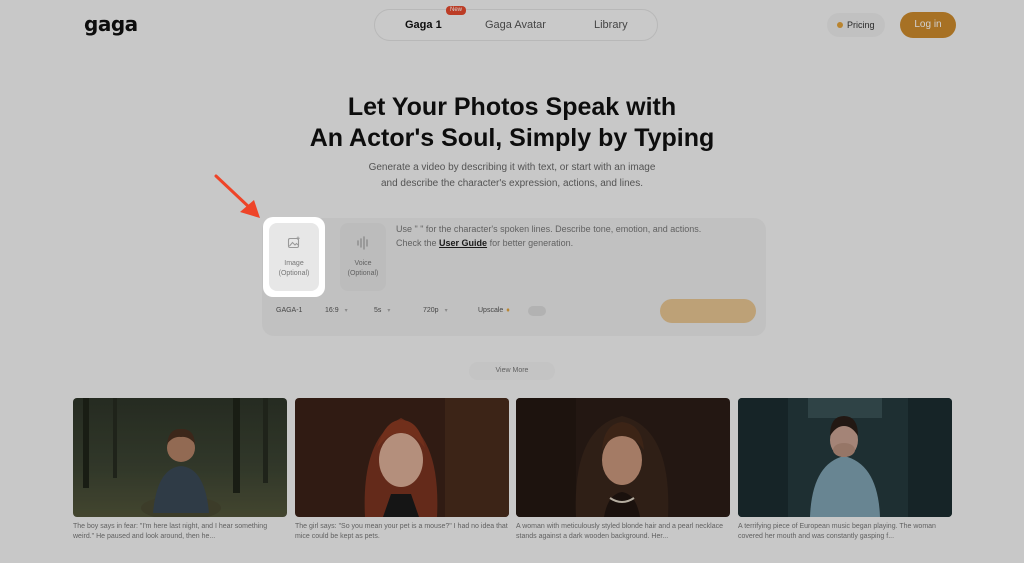 This screenshot has width=1024, height=563. What do you see at coordinates (456, 10) in the screenshot?
I see `new-badge: New` at bounding box center [456, 10].